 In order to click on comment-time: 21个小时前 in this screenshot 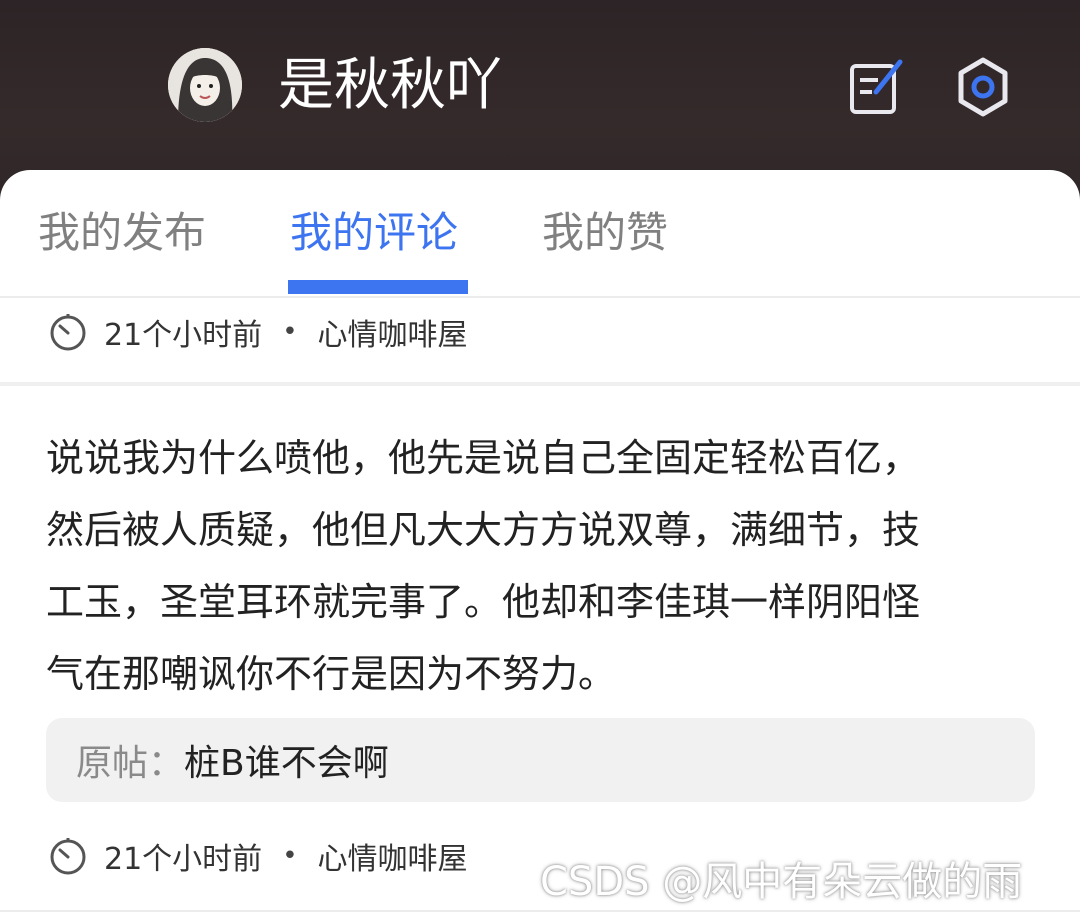, I will do `click(183, 859)`.